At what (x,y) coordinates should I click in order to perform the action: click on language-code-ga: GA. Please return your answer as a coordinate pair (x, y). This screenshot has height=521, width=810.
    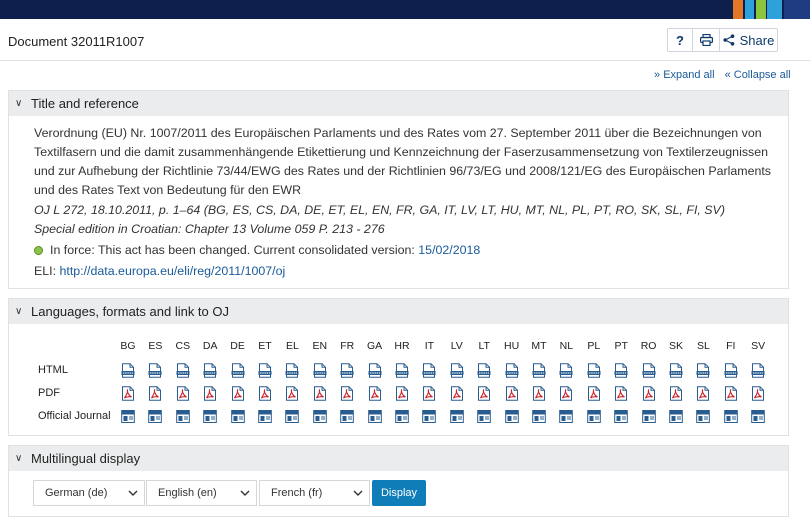
    Looking at the image, I should click on (375, 346).